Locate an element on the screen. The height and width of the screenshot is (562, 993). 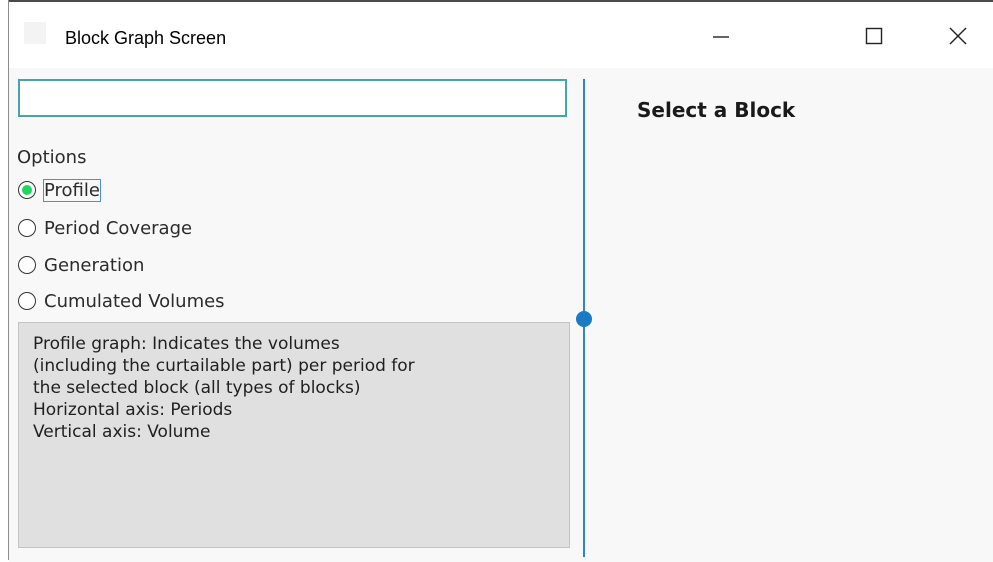
radio-selected-icon is located at coordinates (27, 190).